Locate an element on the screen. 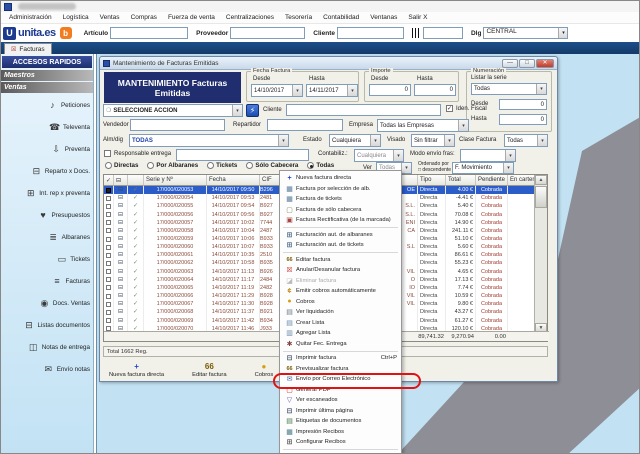  numeracion-desde-input: 0 is located at coordinates (523, 104).